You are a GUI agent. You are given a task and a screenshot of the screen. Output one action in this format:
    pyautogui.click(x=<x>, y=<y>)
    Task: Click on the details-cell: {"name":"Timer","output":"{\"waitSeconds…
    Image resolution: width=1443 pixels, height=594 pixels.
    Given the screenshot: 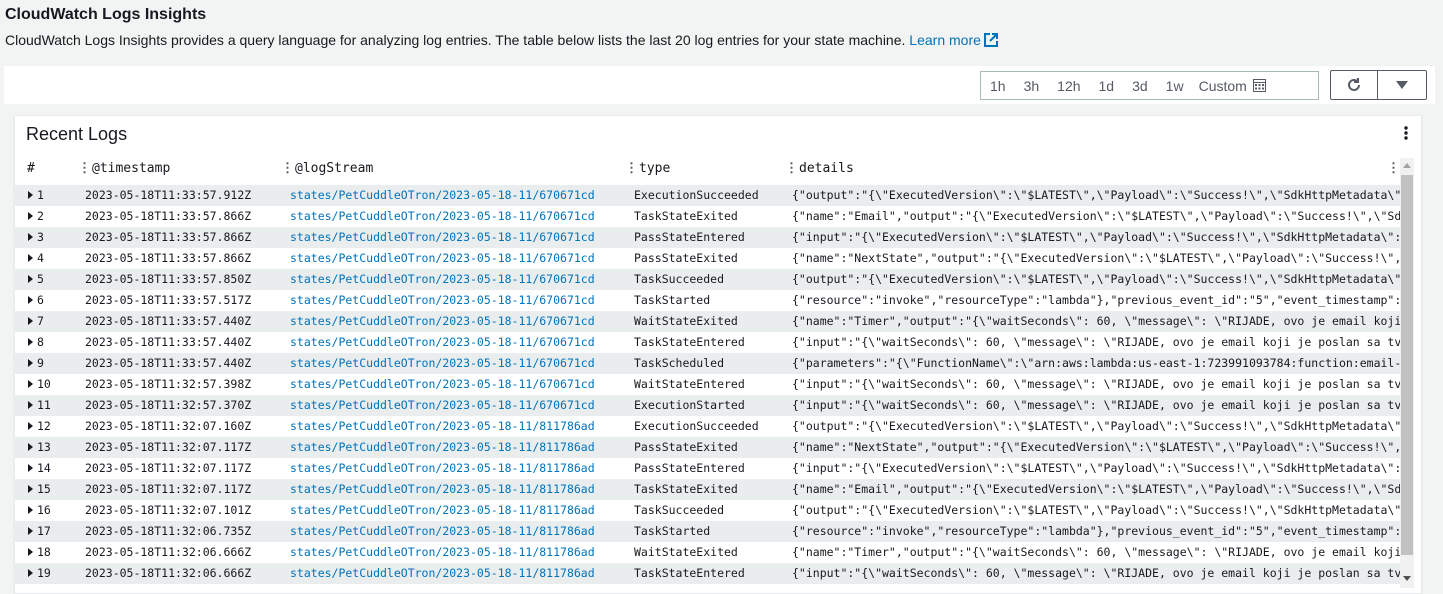 What is the action you would take?
    pyautogui.click(x=1102, y=321)
    